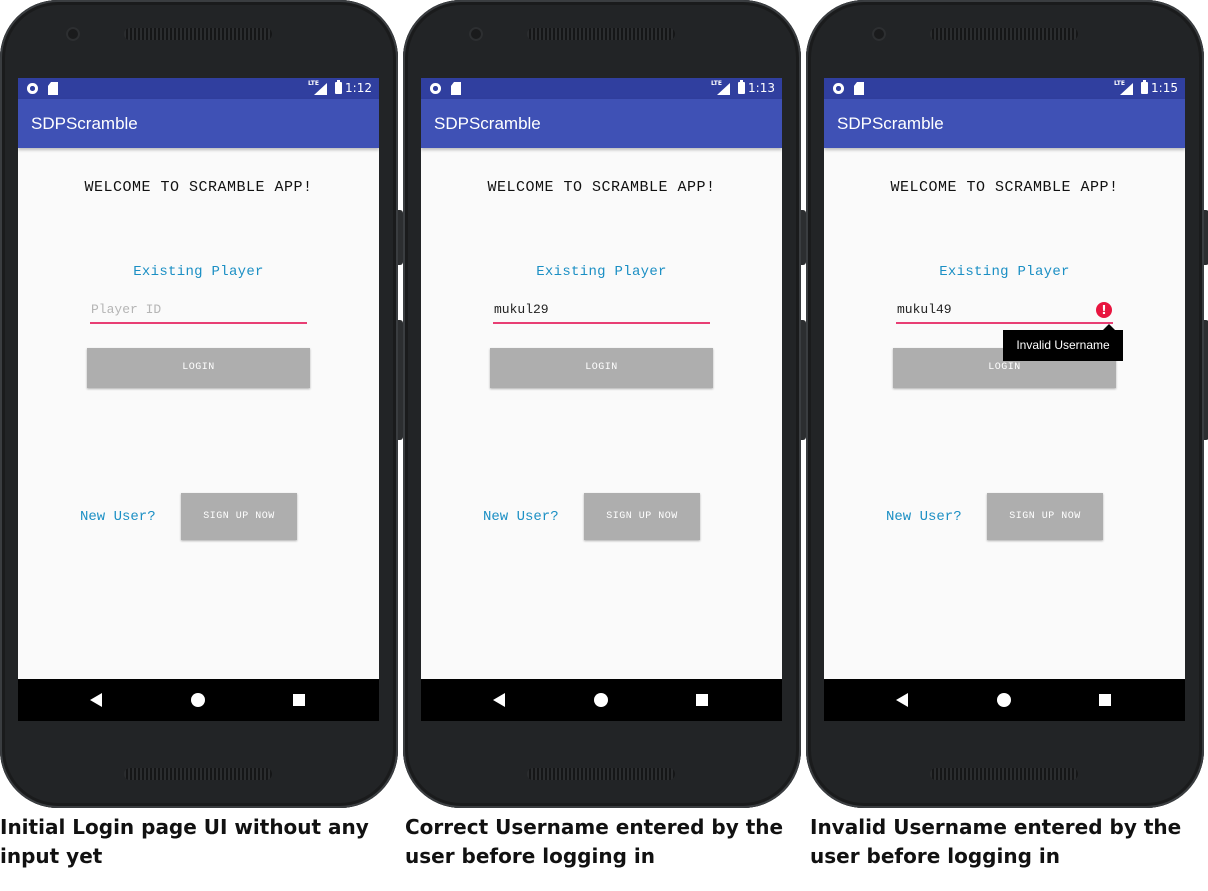  I want to click on player-id-placeholder: Player ID, so click(126, 309).